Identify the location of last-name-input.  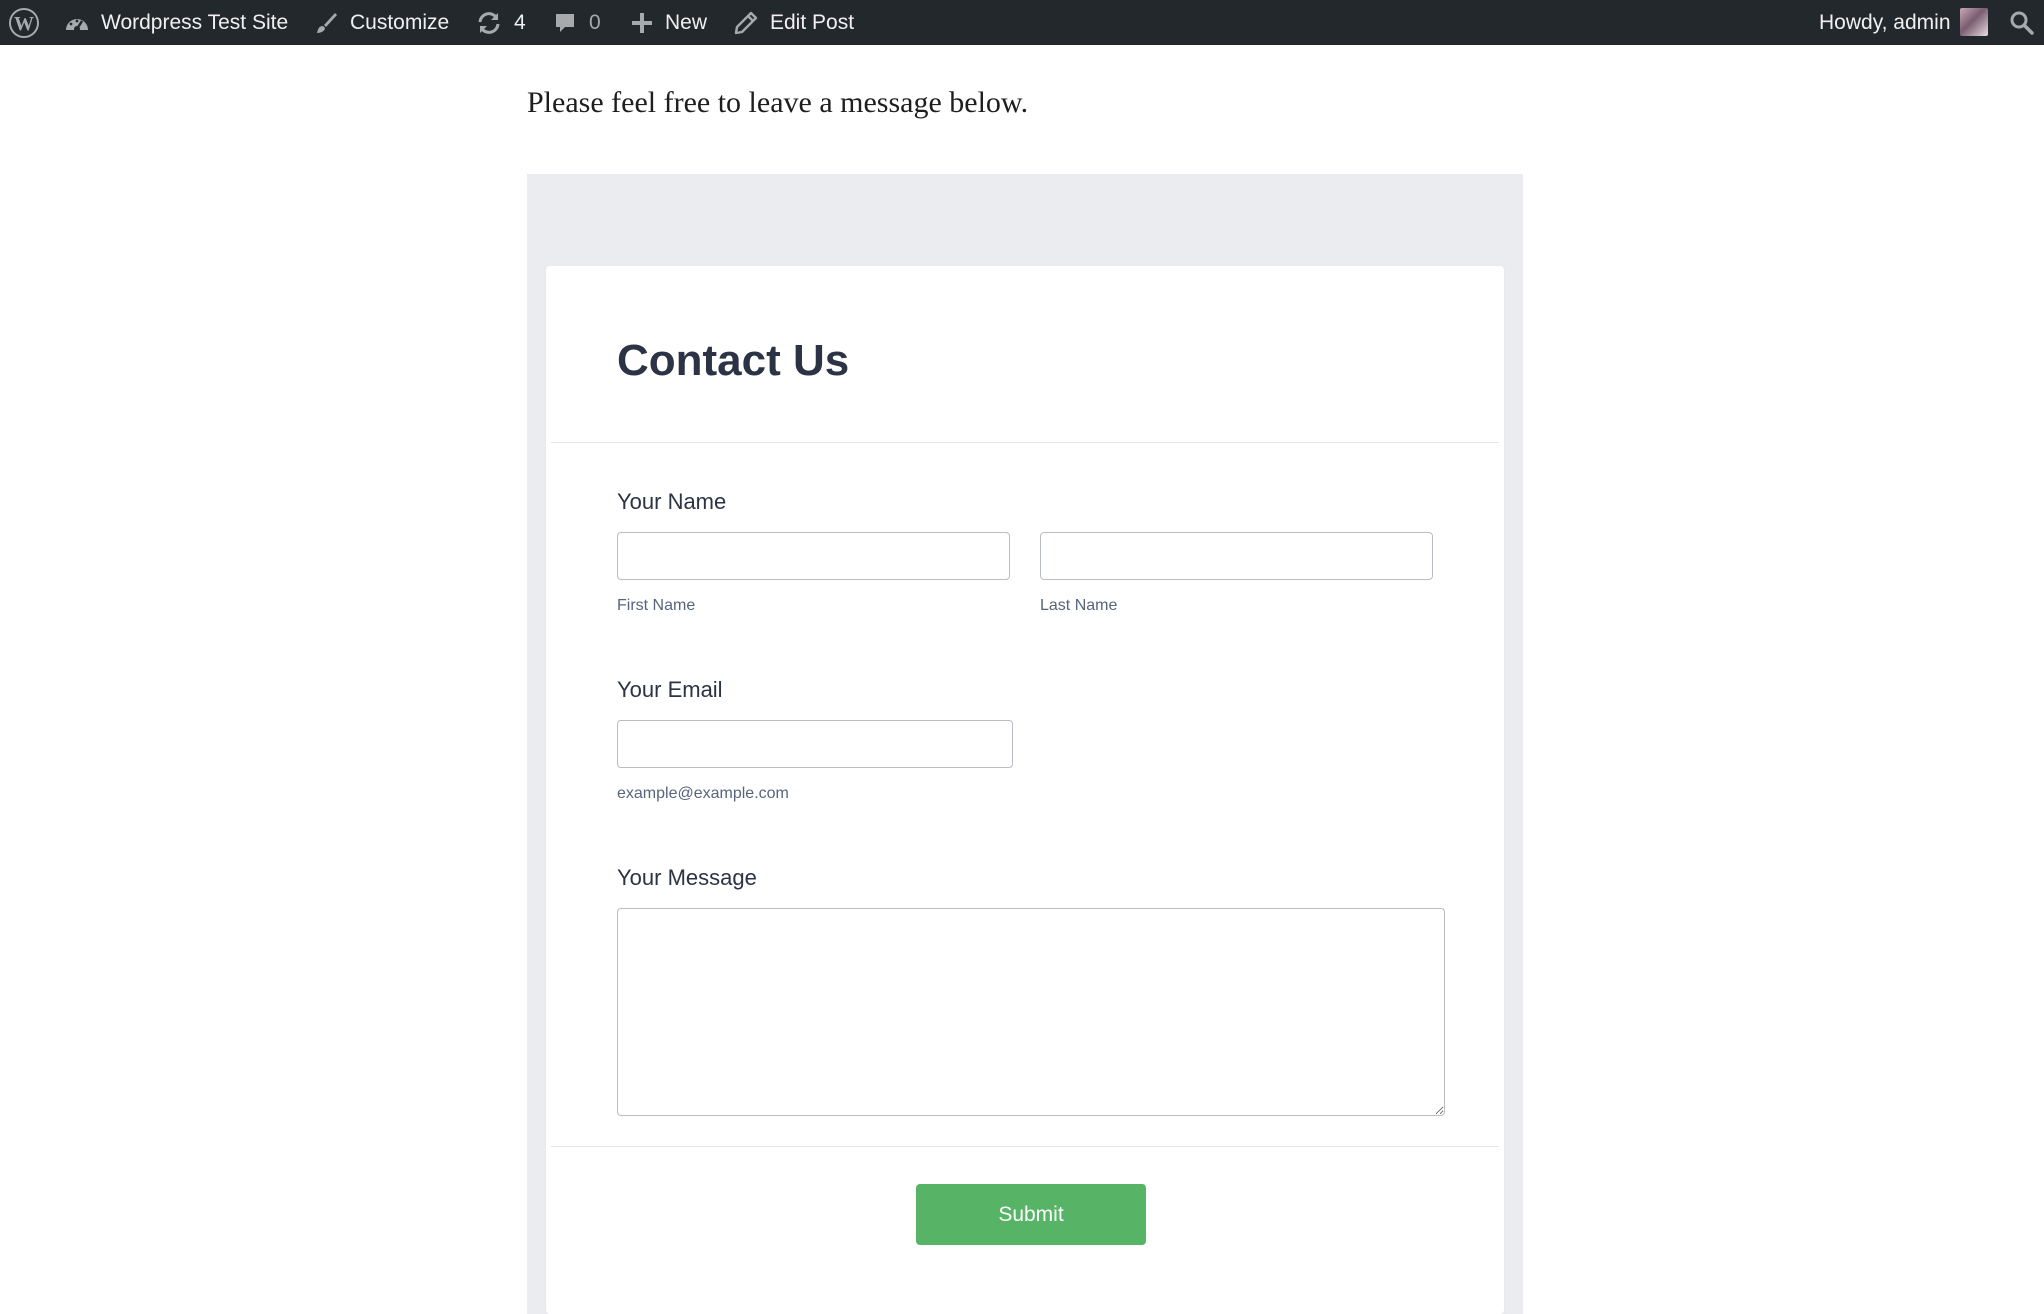
(1236, 556).